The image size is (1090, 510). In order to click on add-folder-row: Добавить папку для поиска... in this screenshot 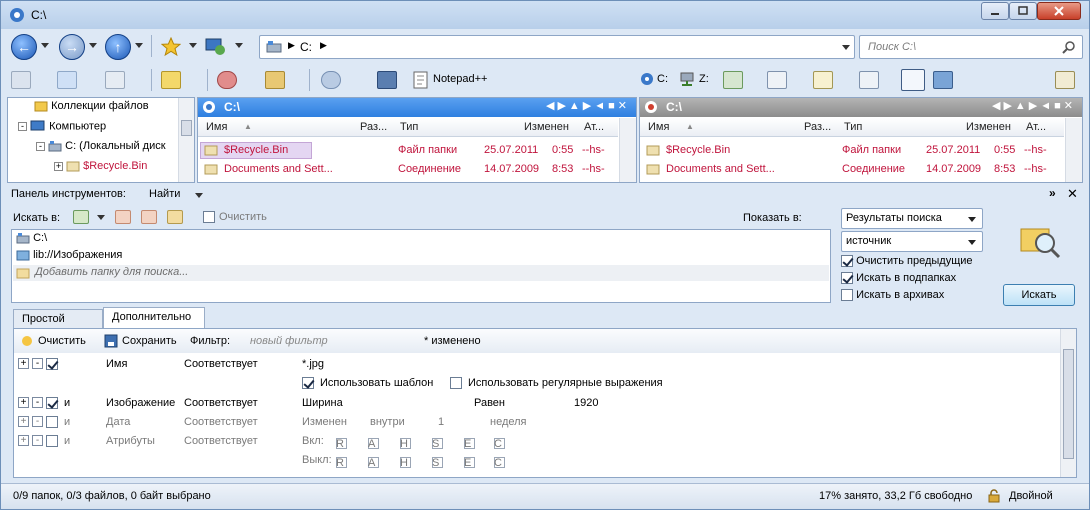, I will do `click(421, 273)`.